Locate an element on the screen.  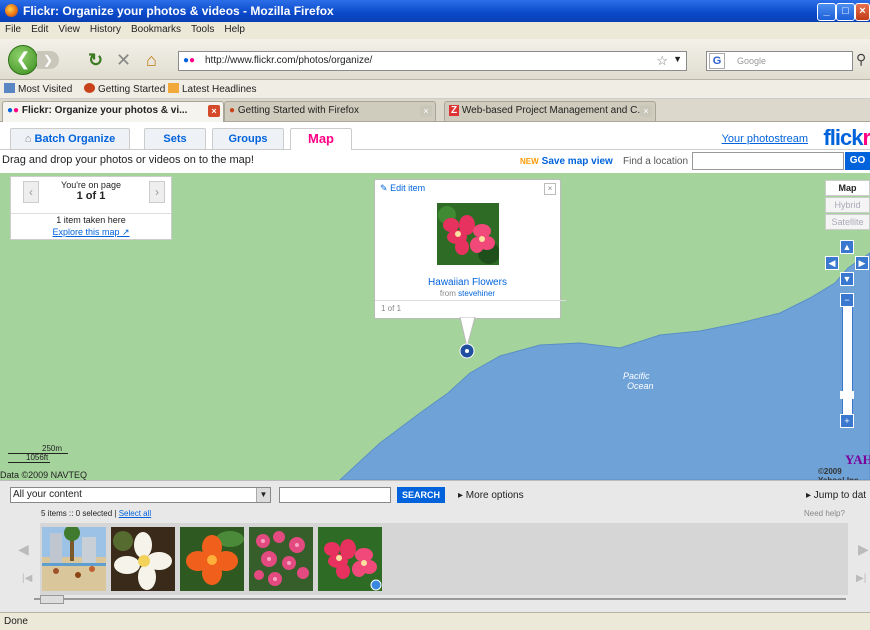
owner-link: stevehiner is located at coordinates (476, 293).